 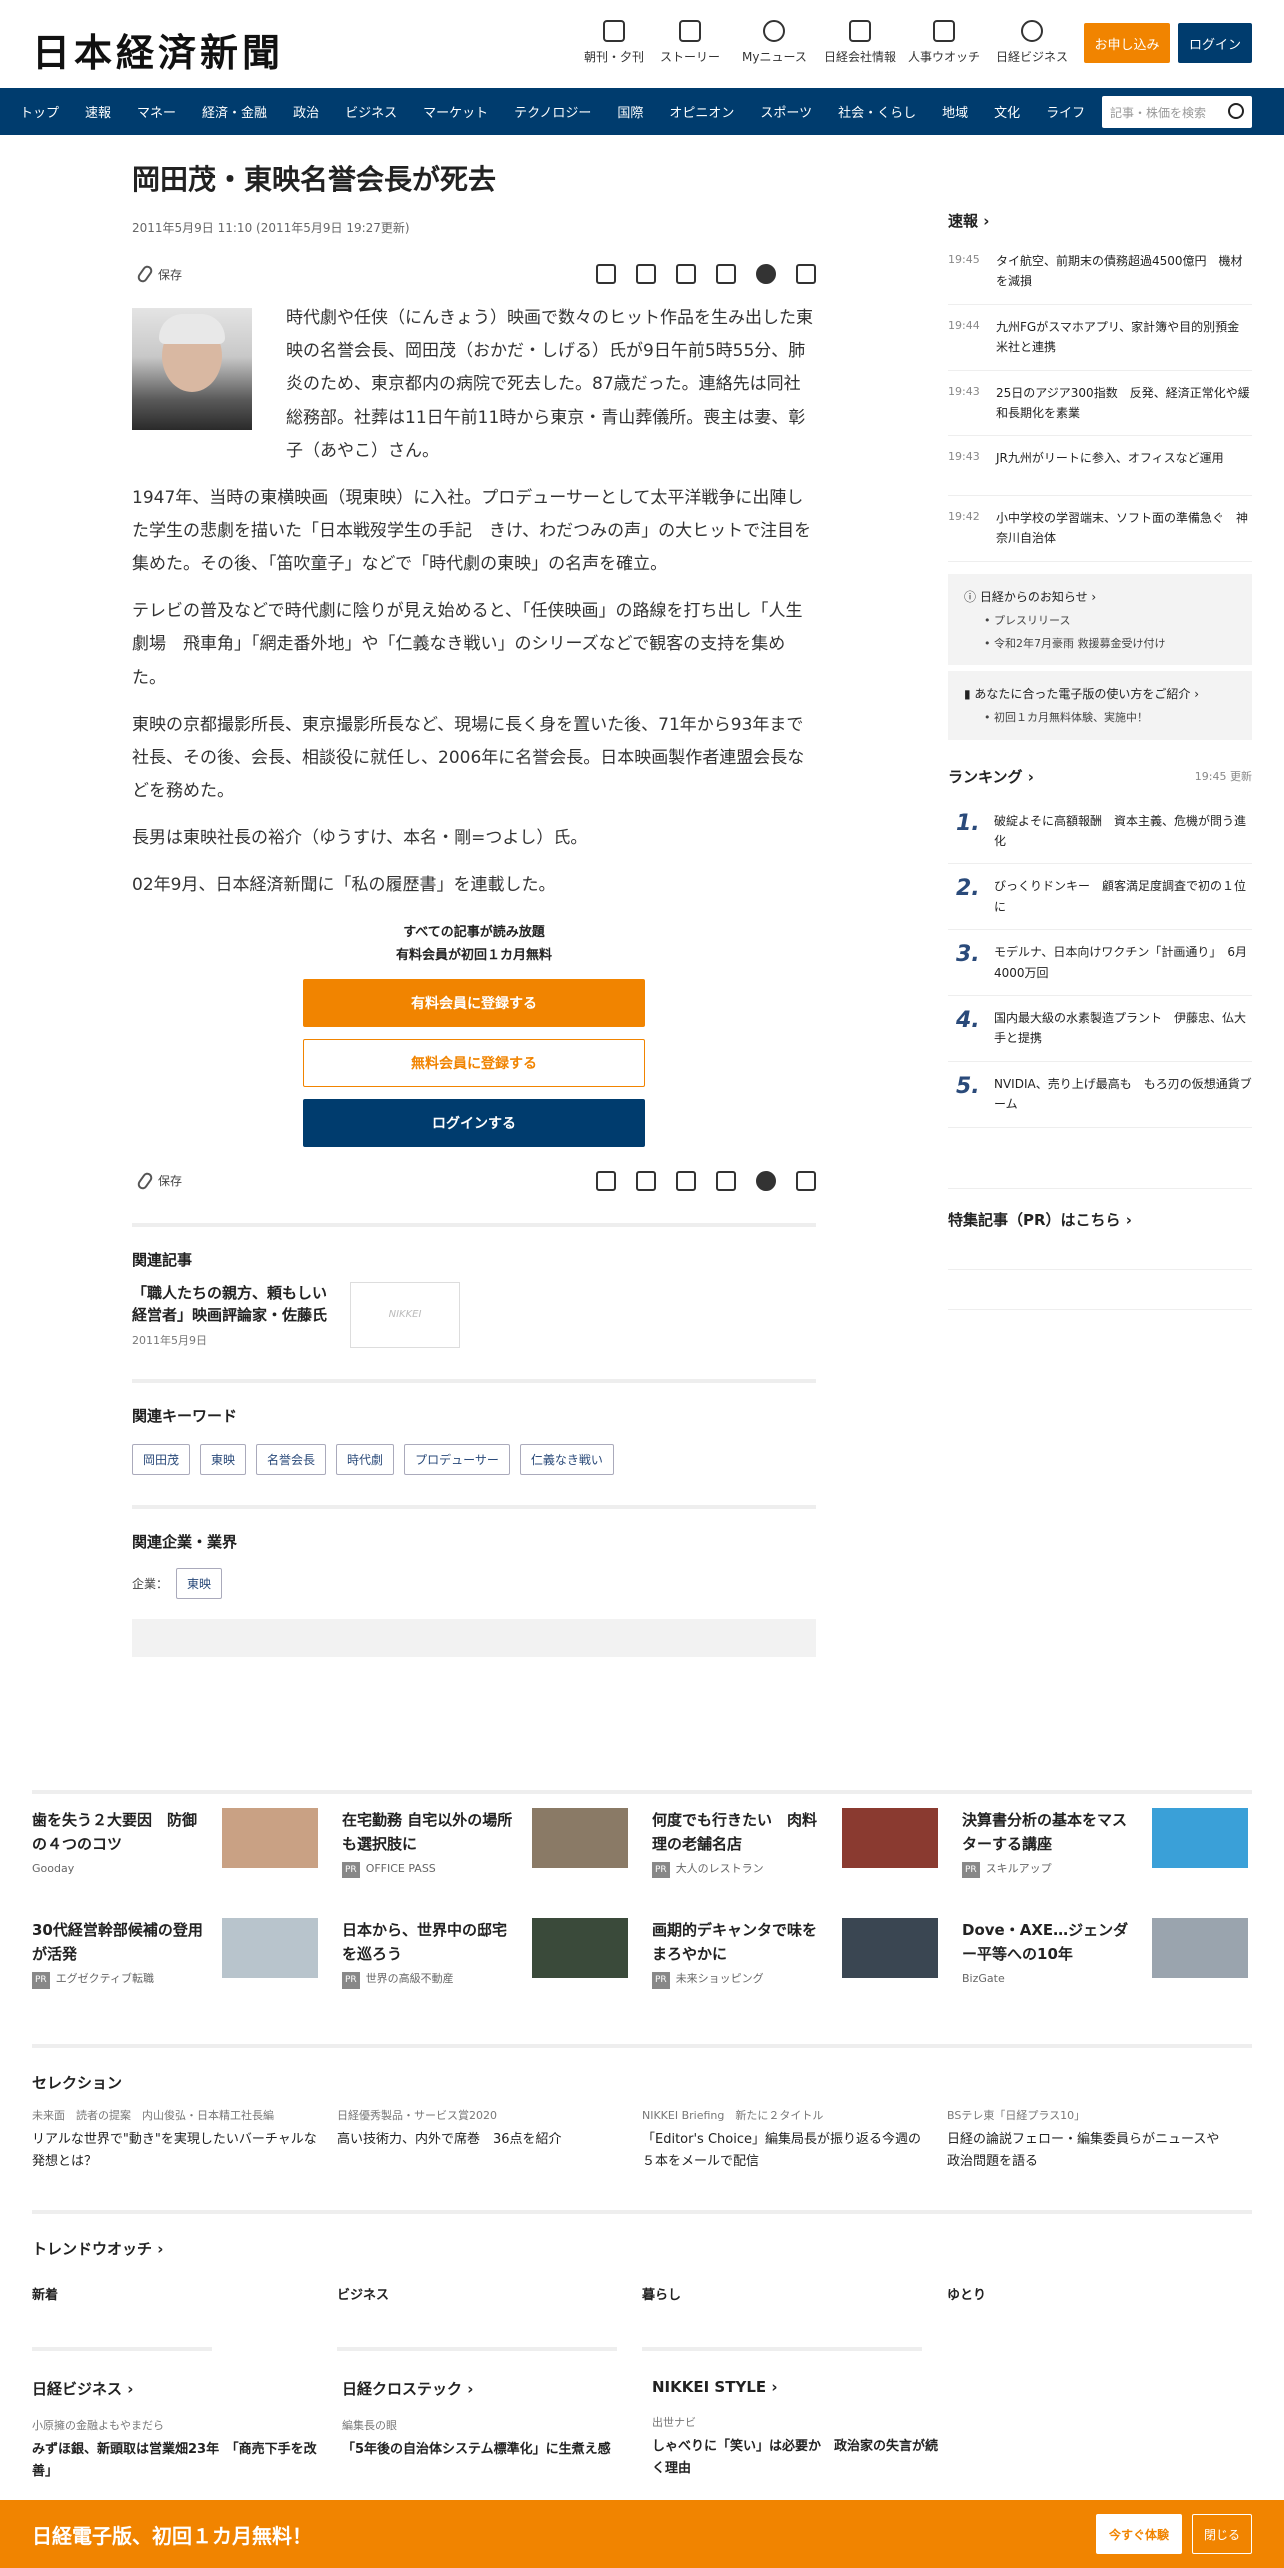 I want to click on promo-card: 30代経営幹部候補の登用が活発 PR エグゼクティブ転職, so click(x=187, y=1953).